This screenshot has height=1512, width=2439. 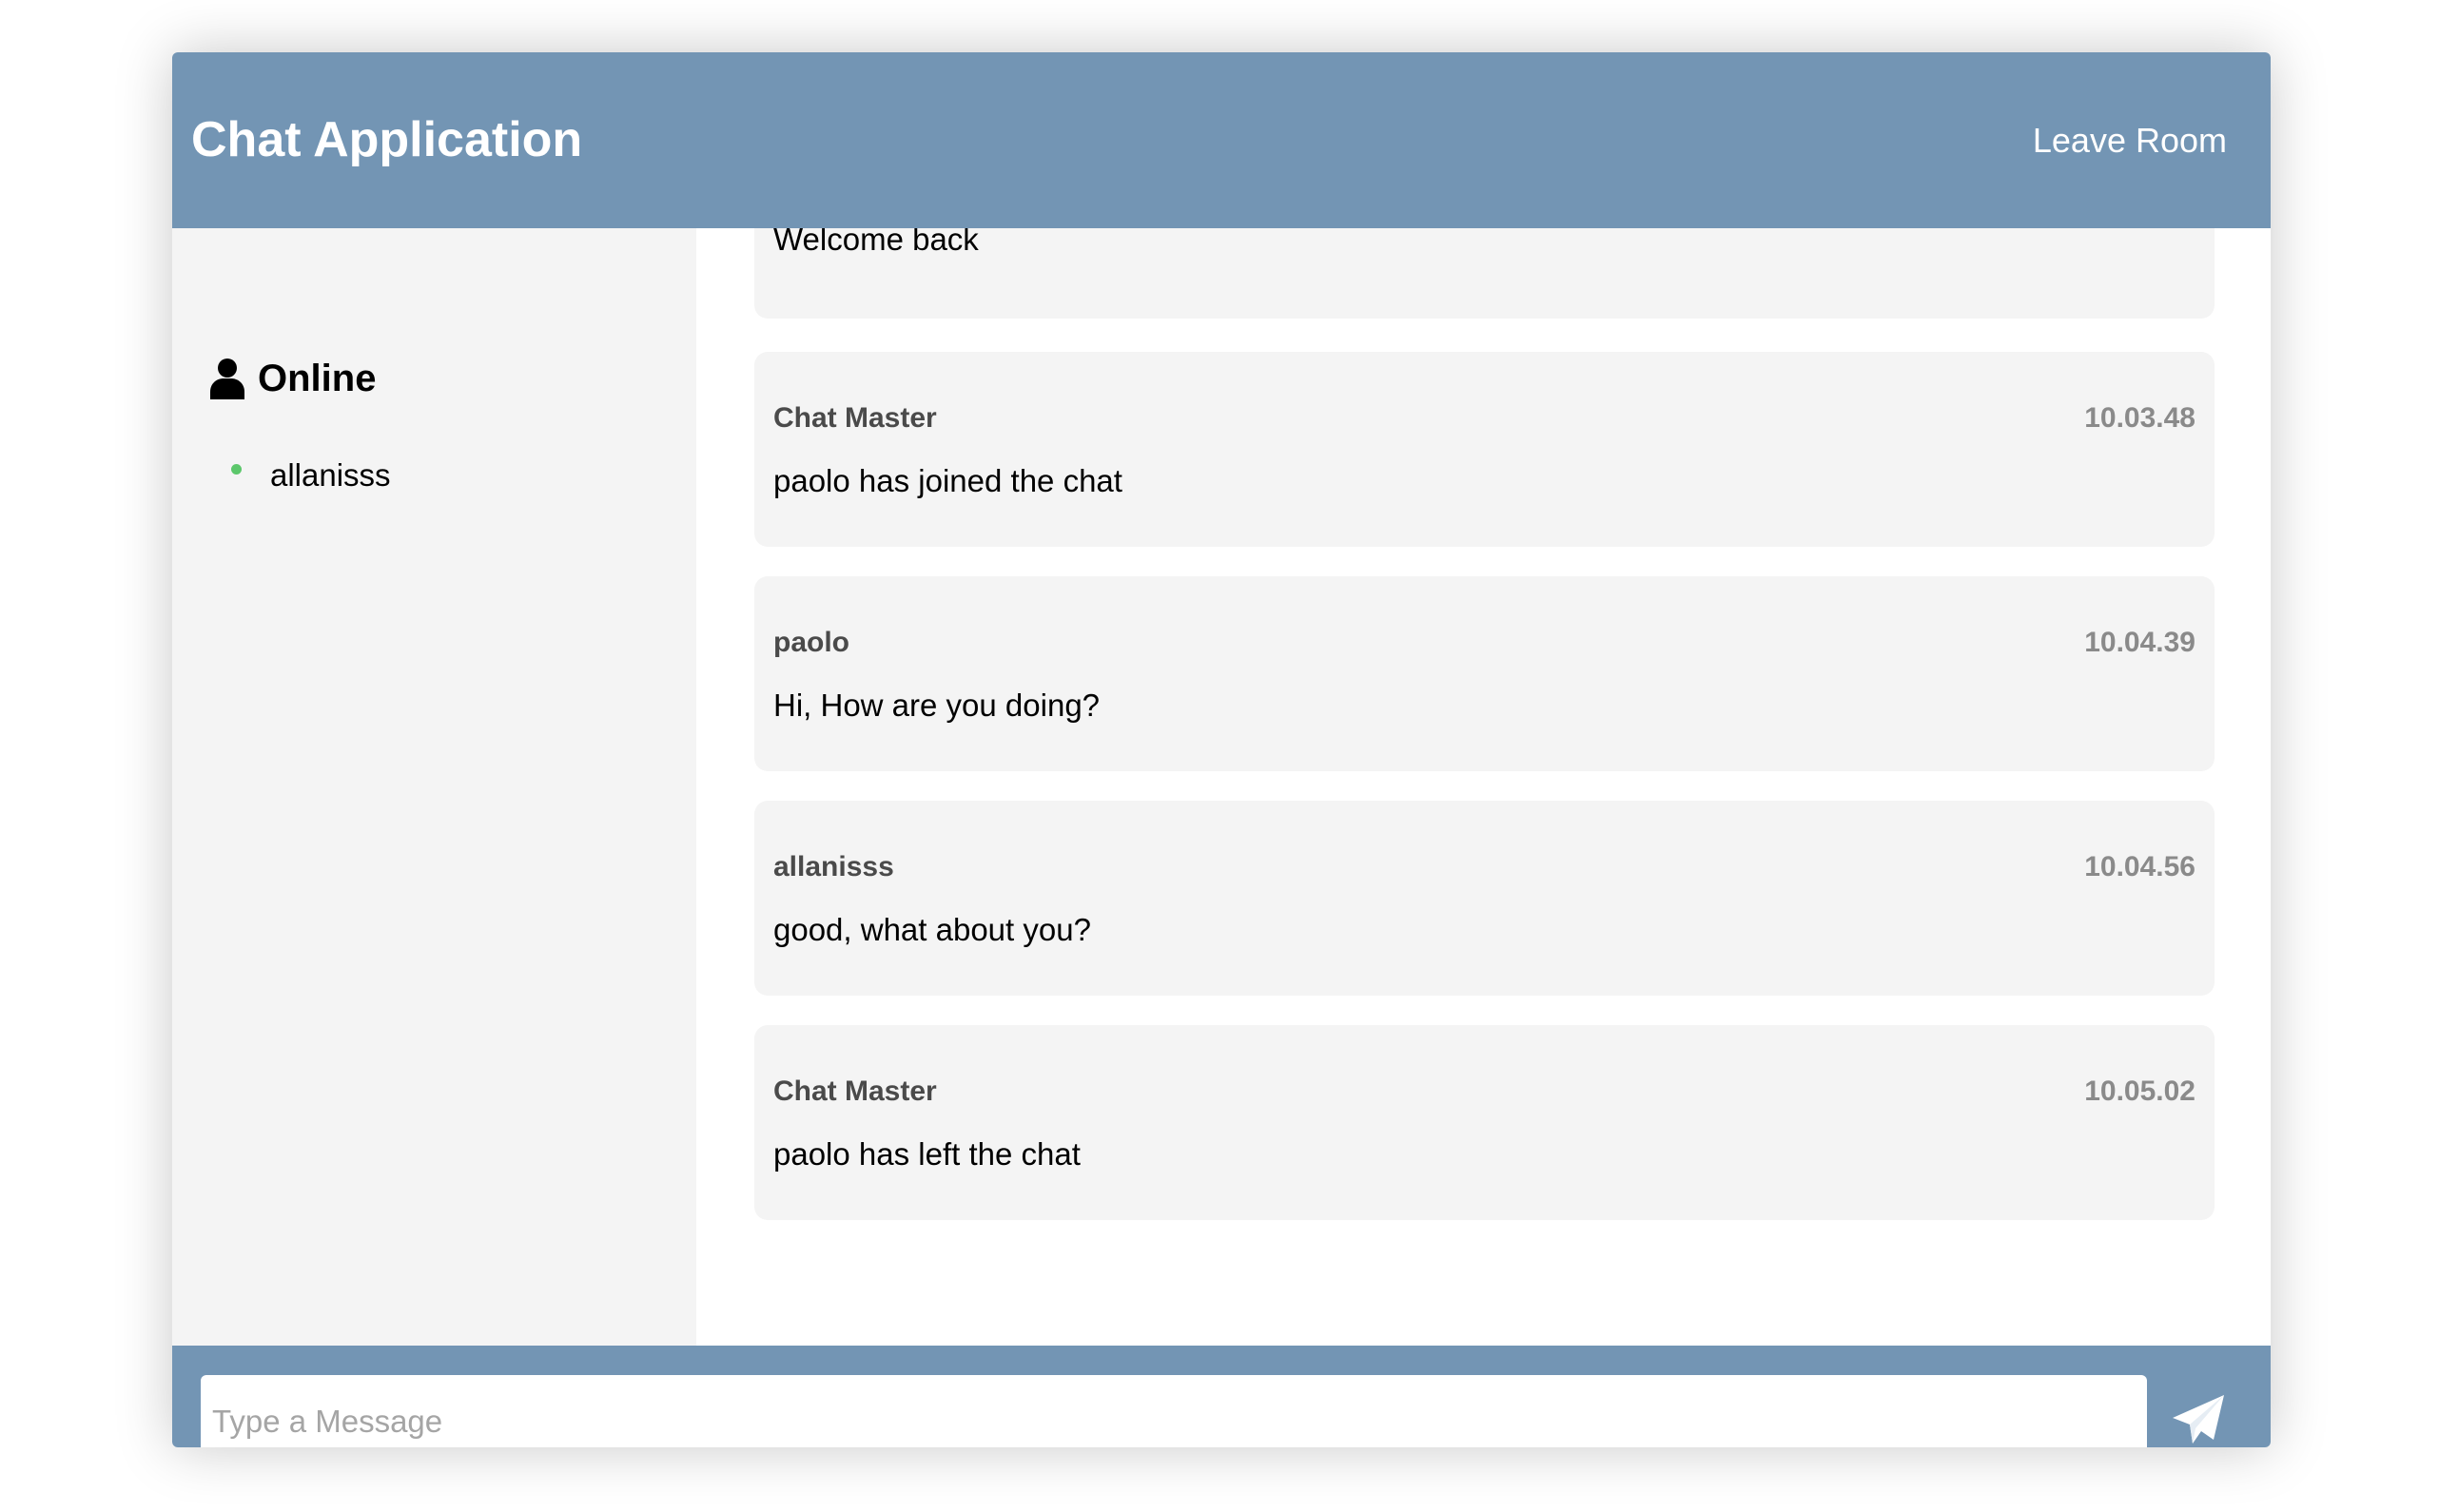 I want to click on online-user-list: allanisss, so click(x=311, y=475).